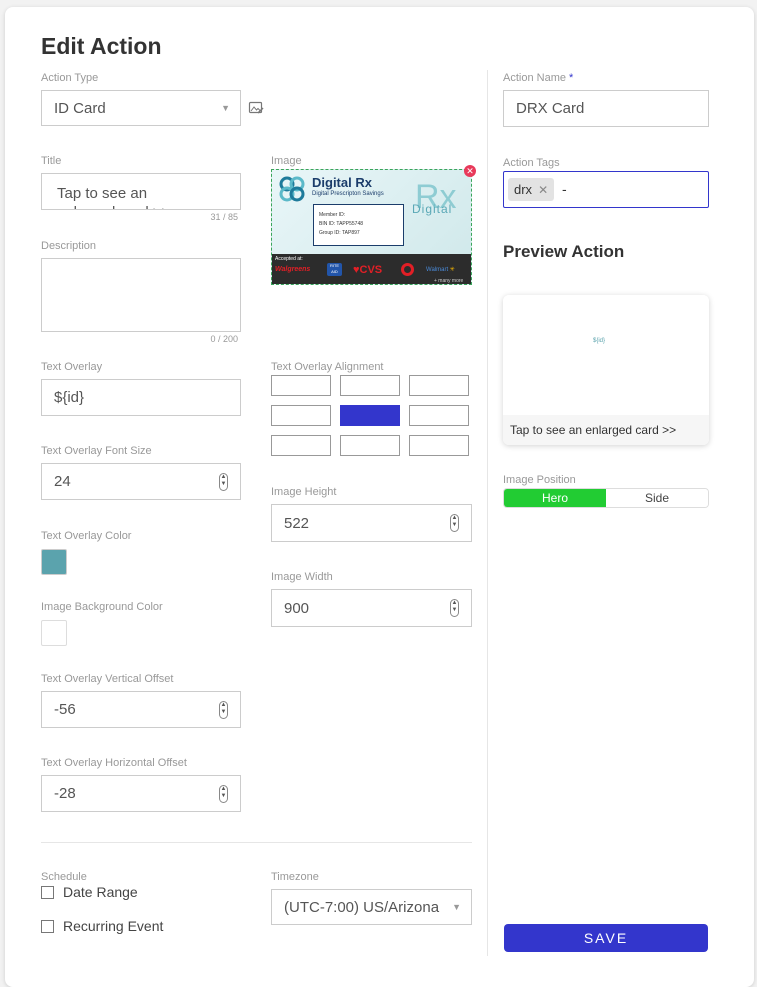 The height and width of the screenshot is (987, 757). Describe the element at coordinates (439, 445) in the screenshot. I see `align-bottom-right` at that location.